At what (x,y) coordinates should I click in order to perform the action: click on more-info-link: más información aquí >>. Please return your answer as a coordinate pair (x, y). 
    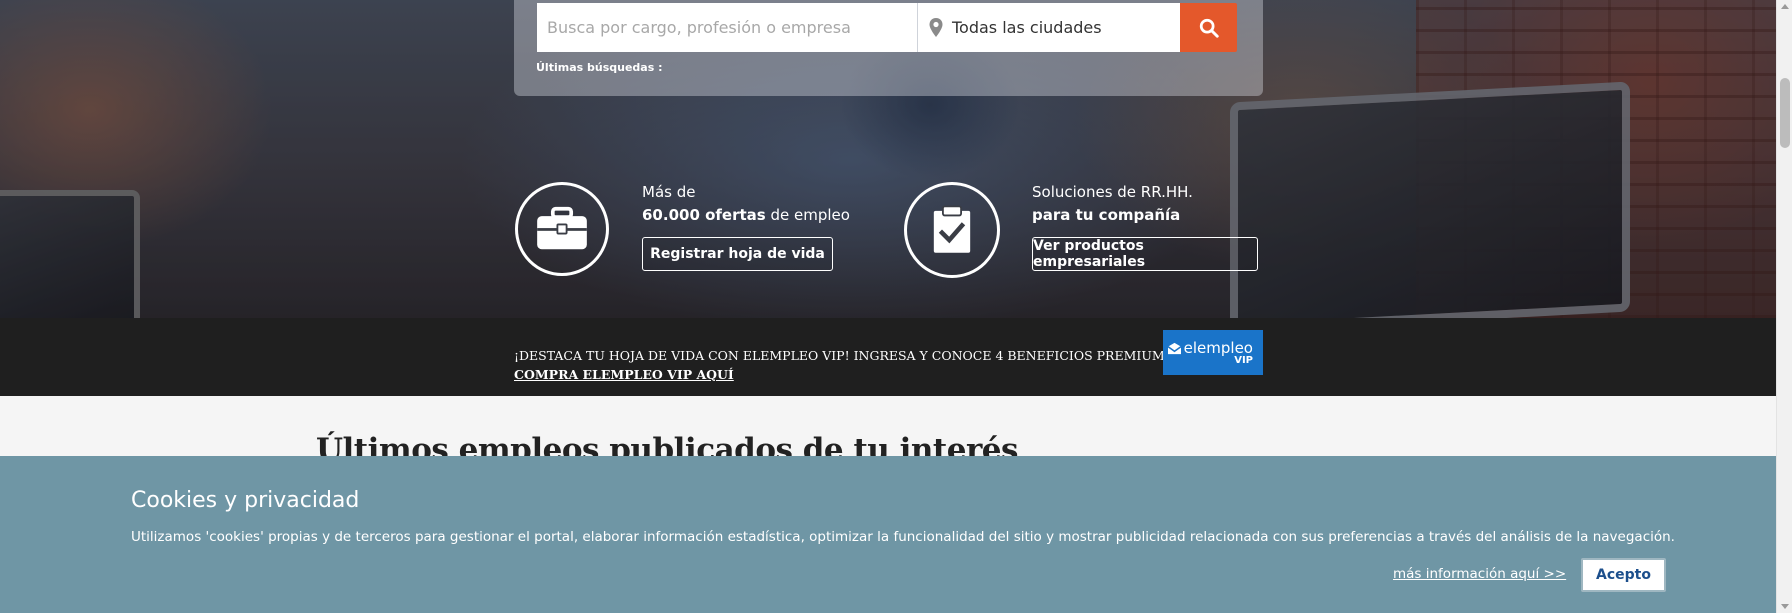
    Looking at the image, I should click on (1479, 574).